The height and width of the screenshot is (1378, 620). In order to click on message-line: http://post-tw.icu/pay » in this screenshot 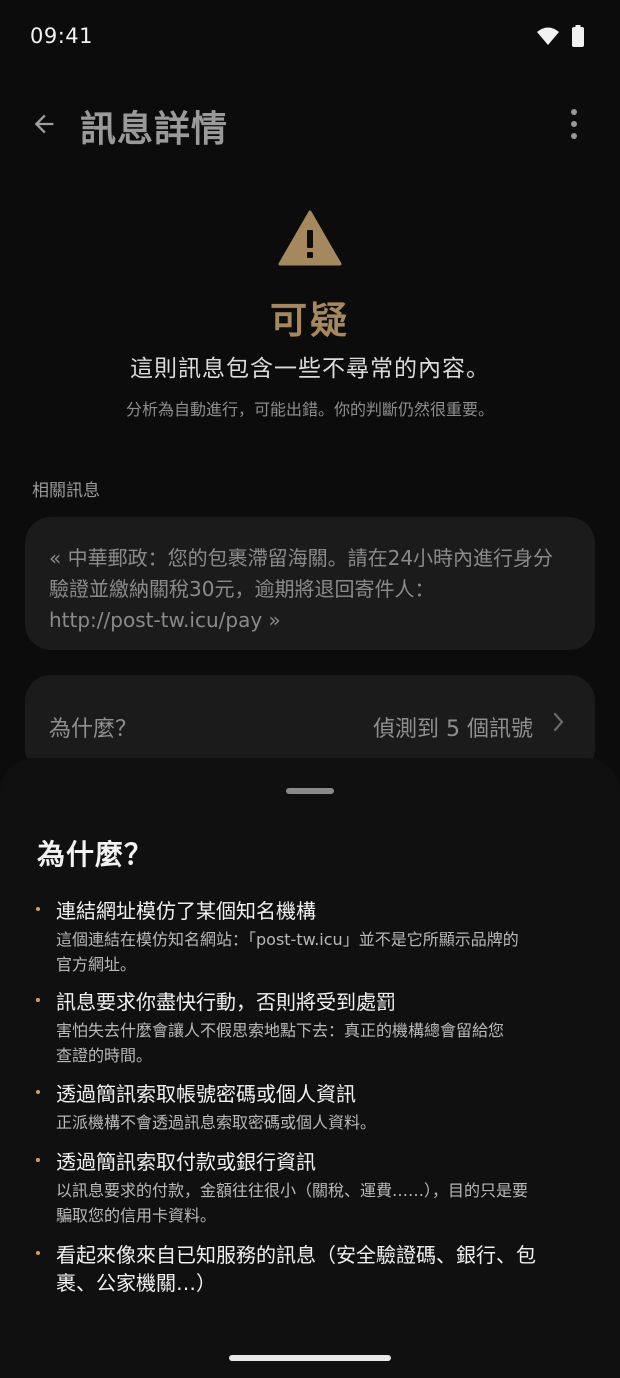, I will do `click(165, 620)`.